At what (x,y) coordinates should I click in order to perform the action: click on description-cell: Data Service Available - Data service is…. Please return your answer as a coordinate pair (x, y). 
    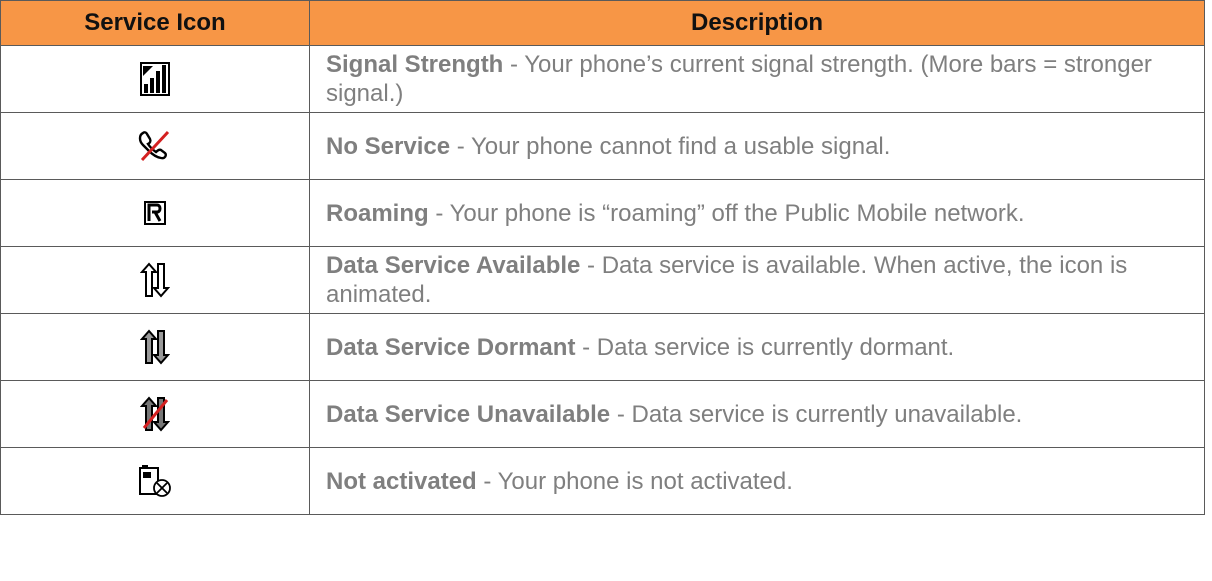
    Looking at the image, I should click on (757, 280).